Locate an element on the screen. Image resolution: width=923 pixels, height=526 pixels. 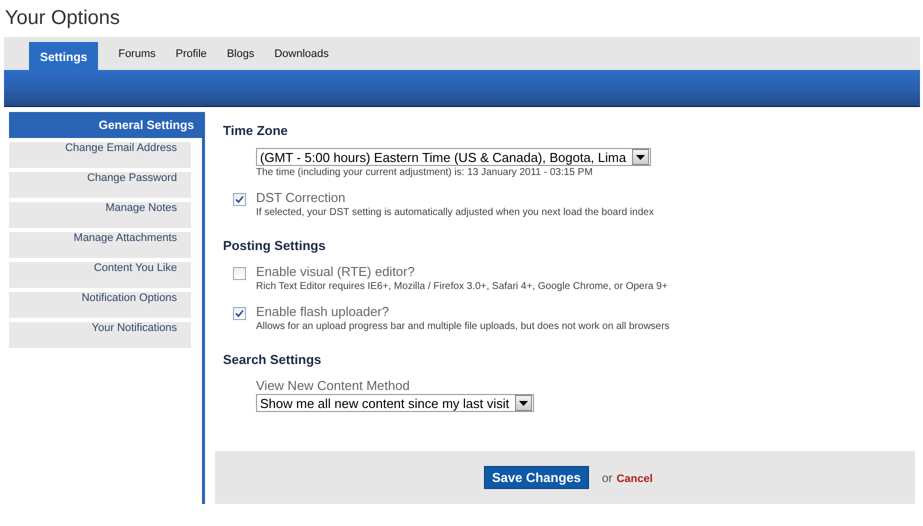
checkbox-label: Enable visual (RTE) editor? is located at coordinates (335, 271).